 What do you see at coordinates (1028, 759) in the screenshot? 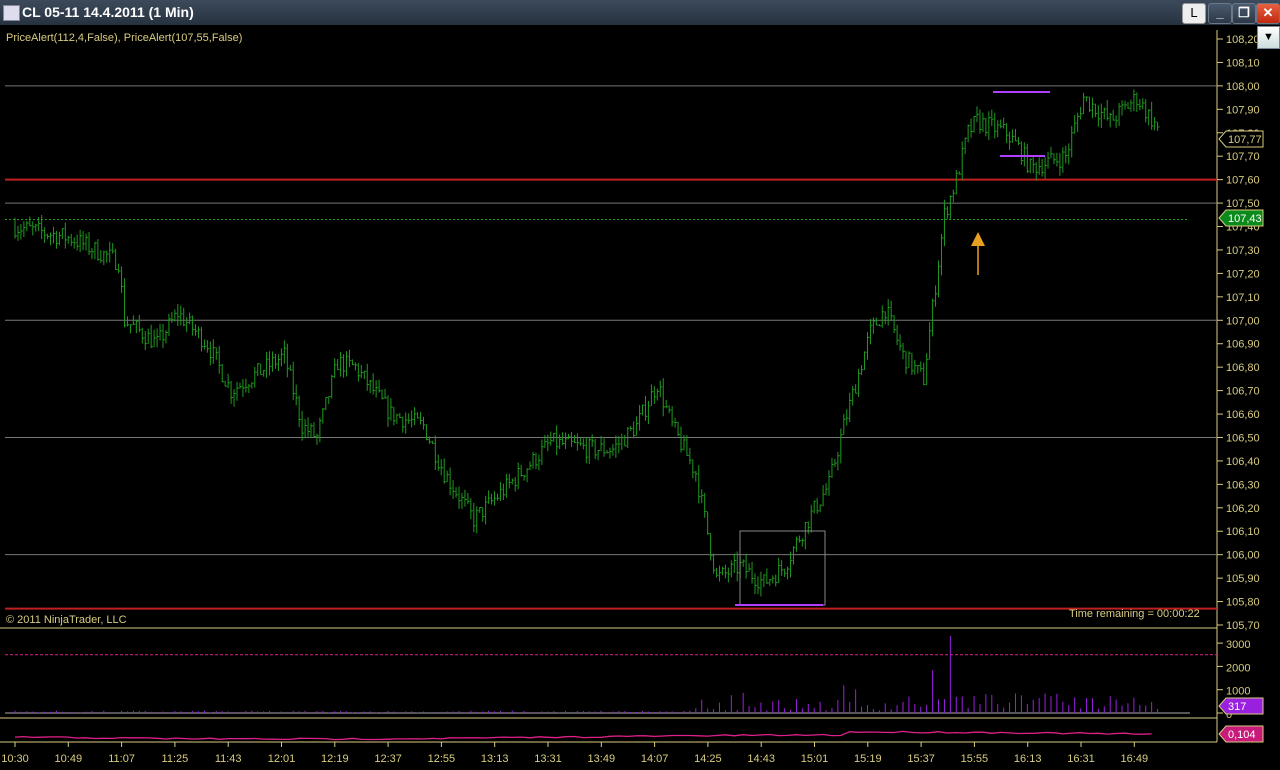
I see `time-tick-label: 16:13` at bounding box center [1028, 759].